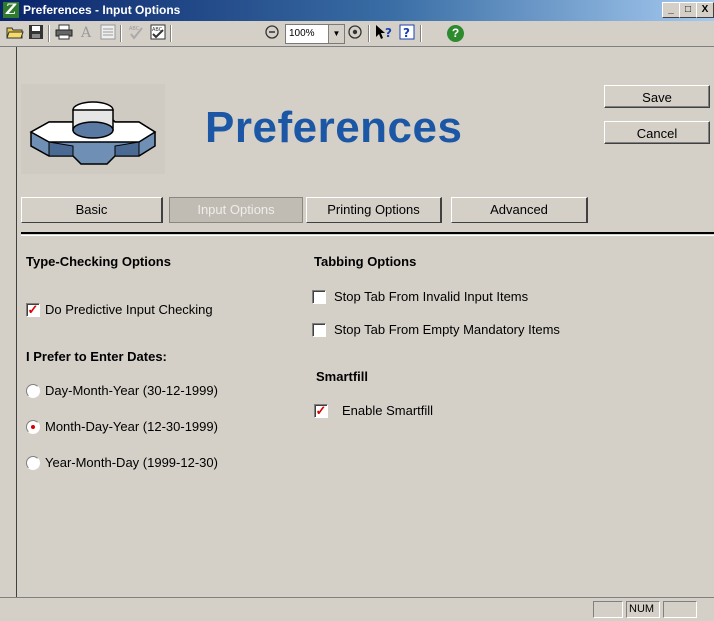 This screenshot has width=714, height=621. I want to click on zoom-select: 100% ▼, so click(315, 34).